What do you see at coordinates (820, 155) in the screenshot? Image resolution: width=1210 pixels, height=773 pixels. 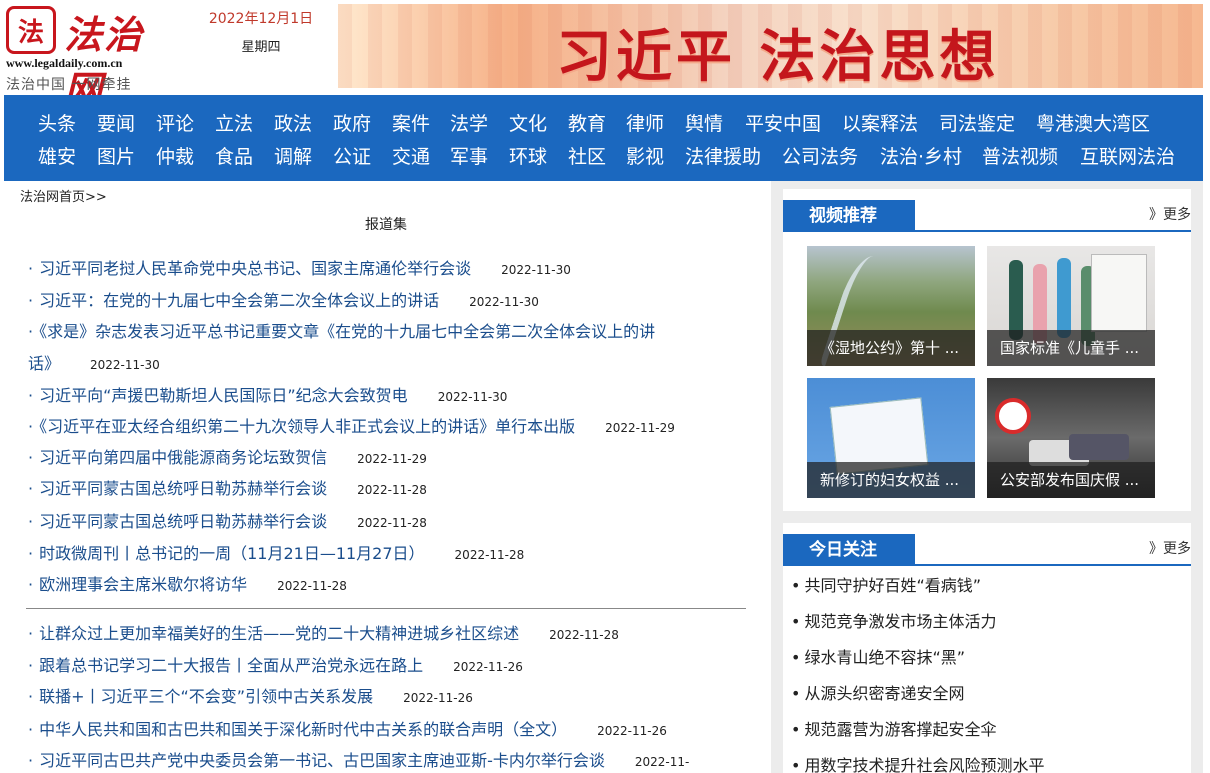 I see `nav-item: 公司法务` at bounding box center [820, 155].